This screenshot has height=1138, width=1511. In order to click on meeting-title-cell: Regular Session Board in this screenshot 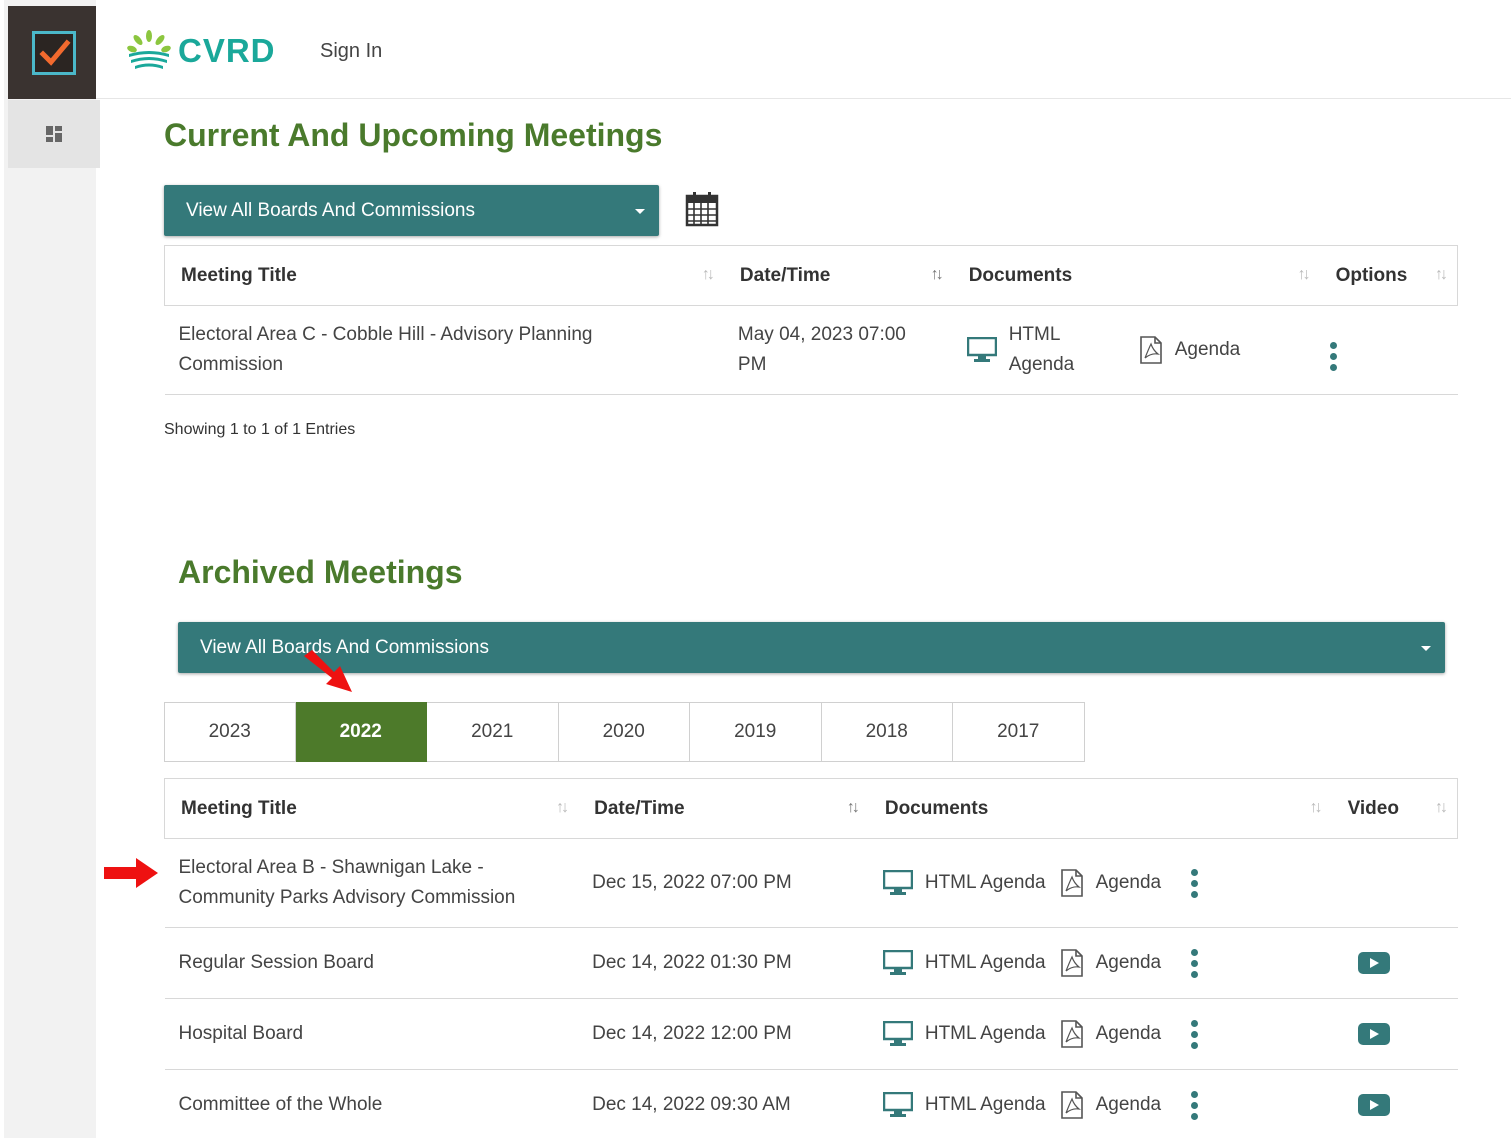, I will do `click(371, 963)`.